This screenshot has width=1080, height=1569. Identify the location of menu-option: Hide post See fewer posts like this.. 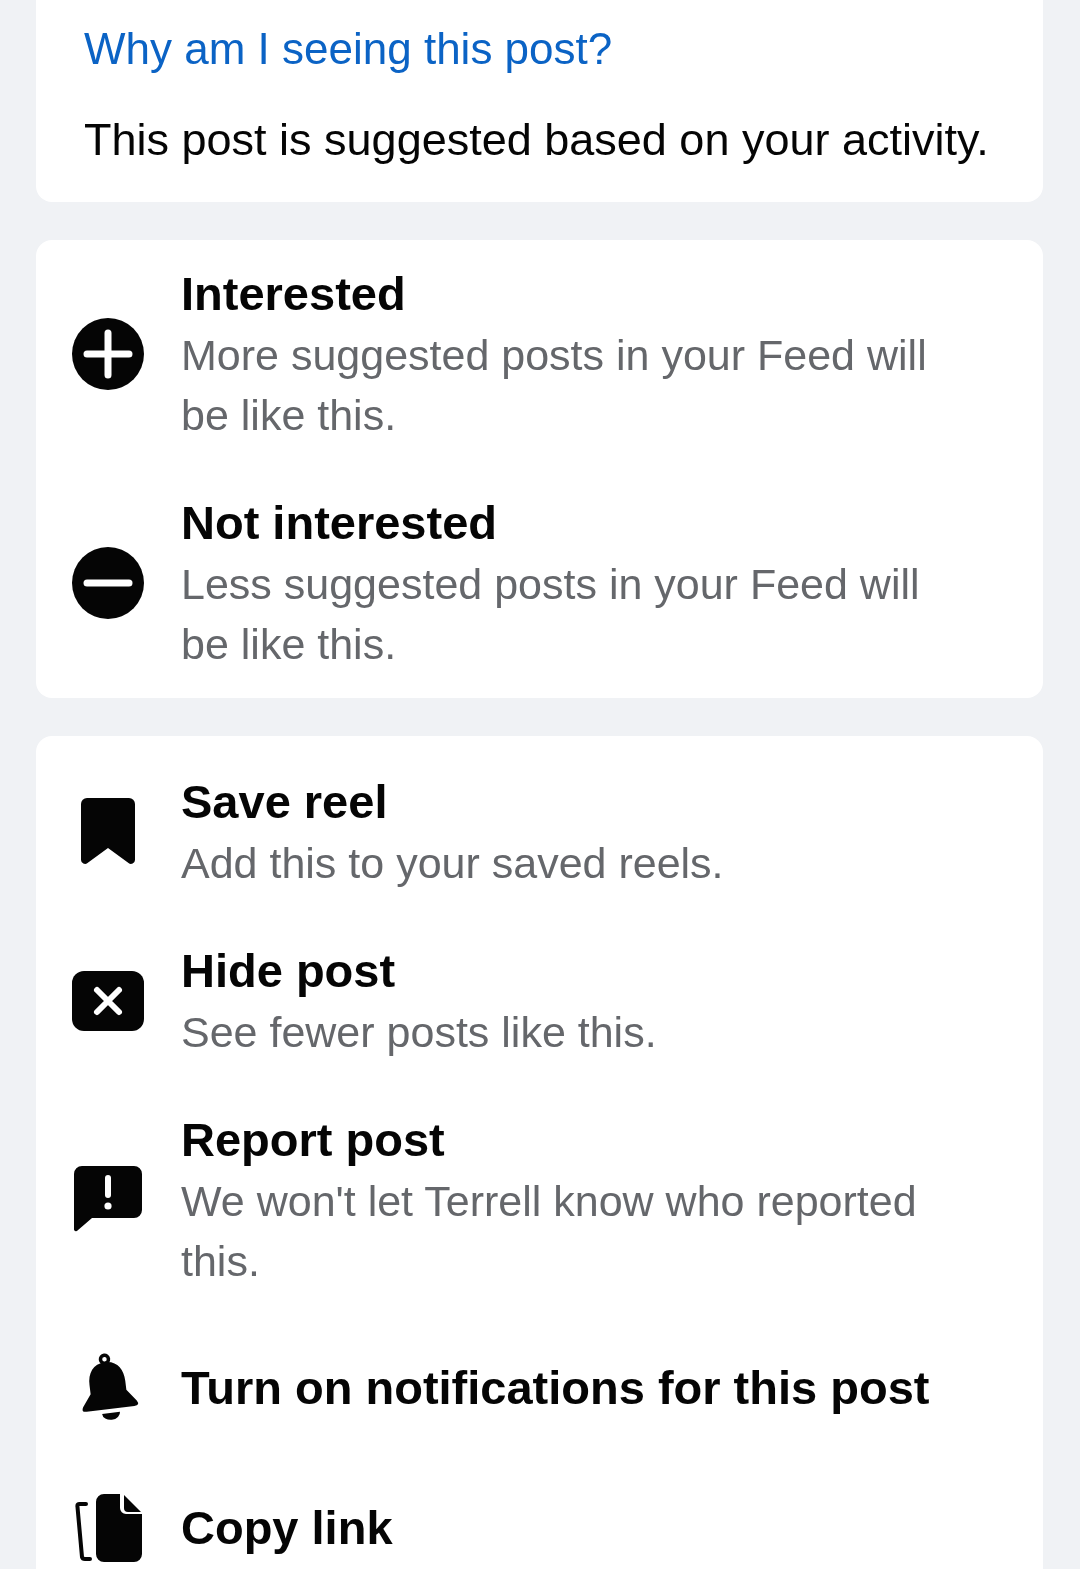
(539, 1001).